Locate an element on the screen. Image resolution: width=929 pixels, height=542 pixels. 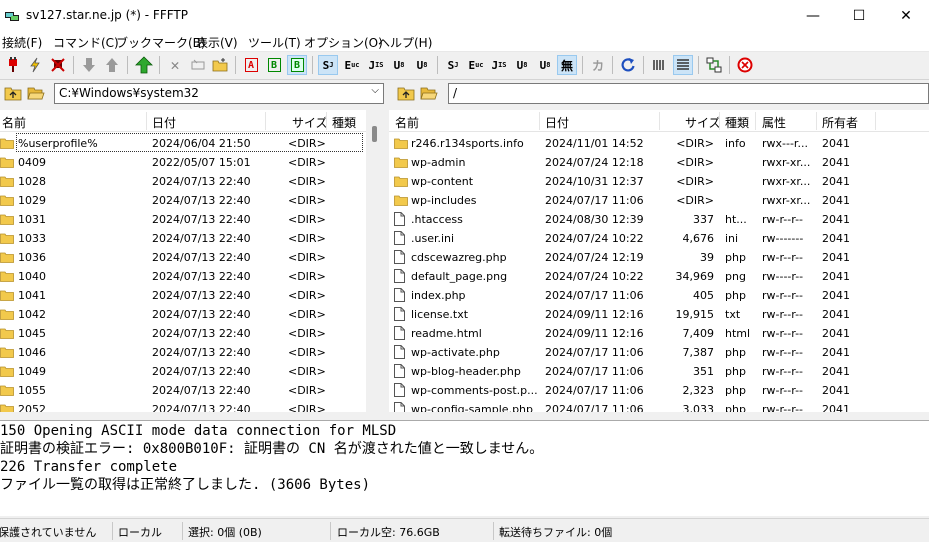
remote-sjis-button: SJ is located at coordinates (453, 65).